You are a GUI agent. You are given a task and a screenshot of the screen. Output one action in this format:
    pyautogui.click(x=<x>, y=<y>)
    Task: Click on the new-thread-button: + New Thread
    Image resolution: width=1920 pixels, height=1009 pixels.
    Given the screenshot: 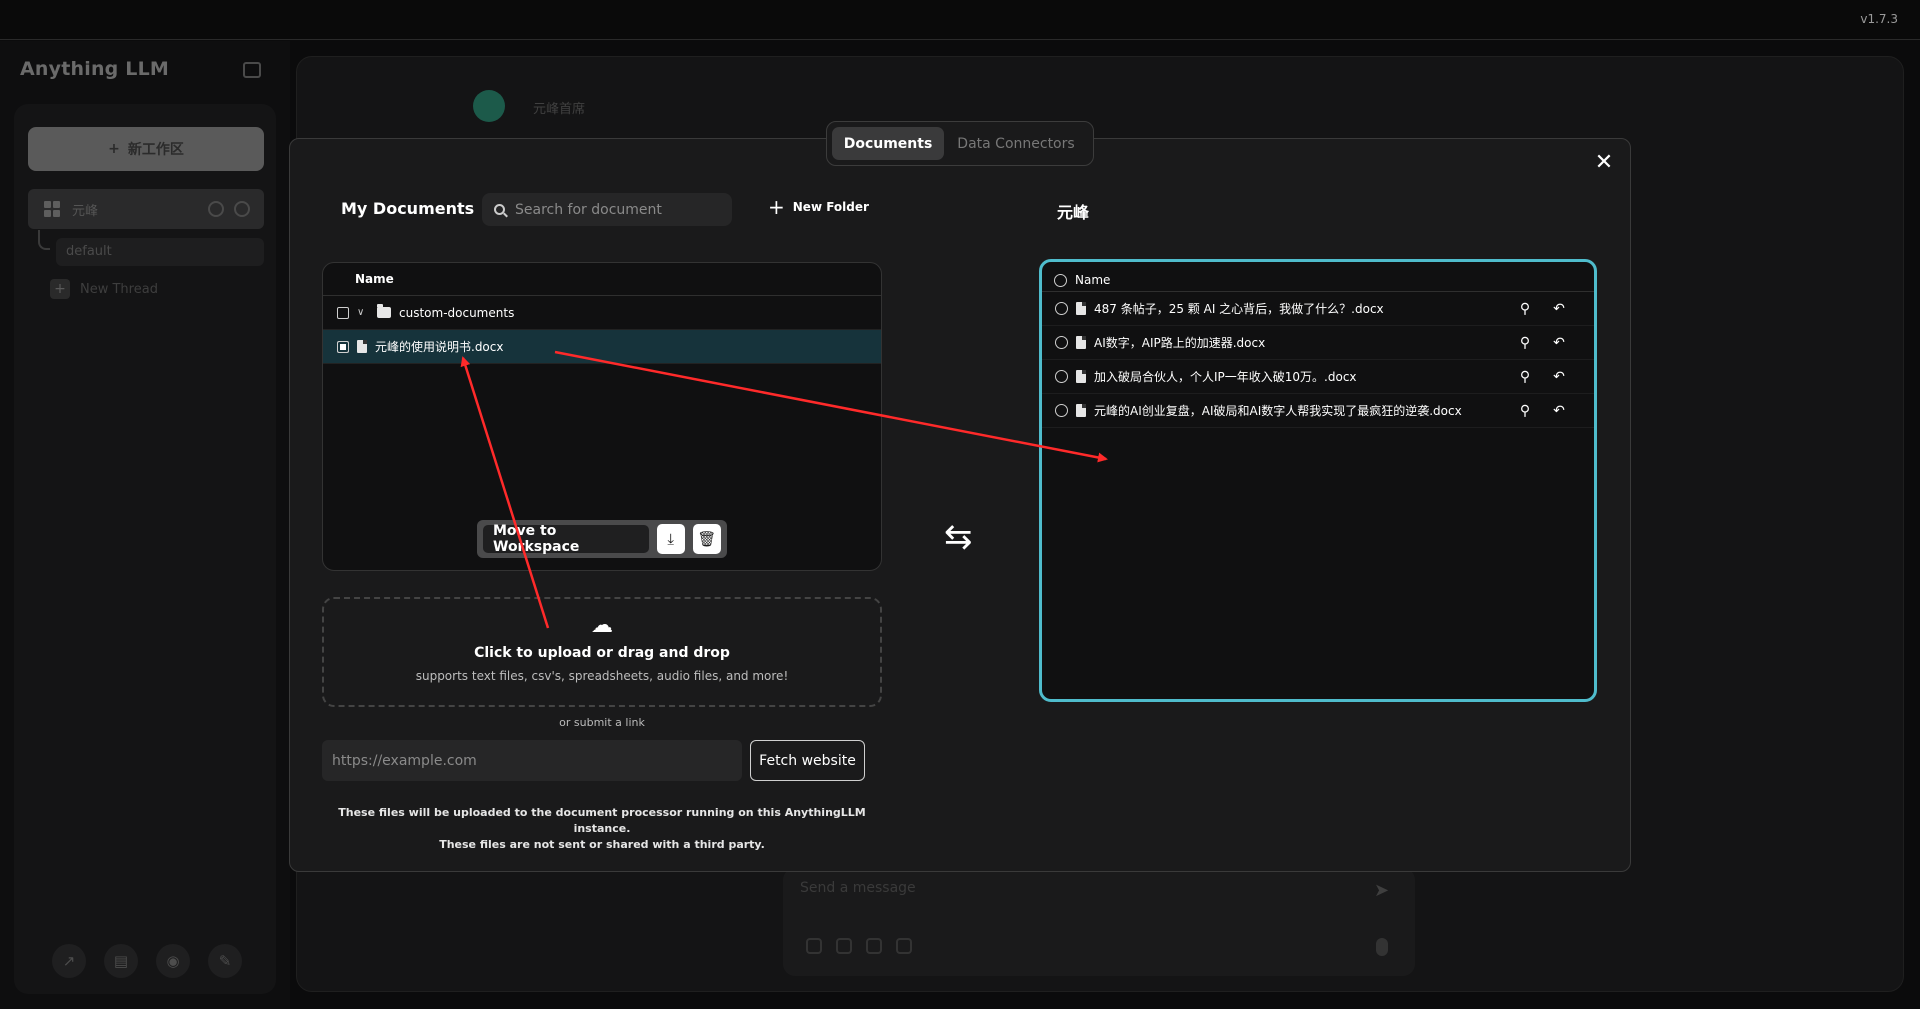 What is the action you would take?
    pyautogui.click(x=104, y=289)
    